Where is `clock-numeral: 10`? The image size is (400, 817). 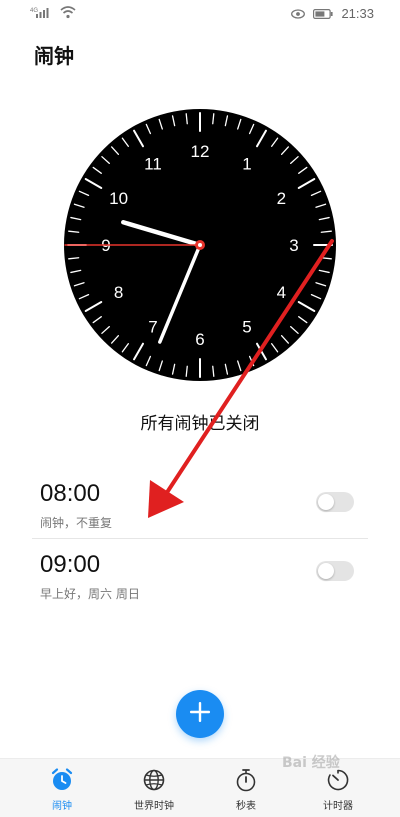
clock-numeral: 10 is located at coordinates (118, 198).